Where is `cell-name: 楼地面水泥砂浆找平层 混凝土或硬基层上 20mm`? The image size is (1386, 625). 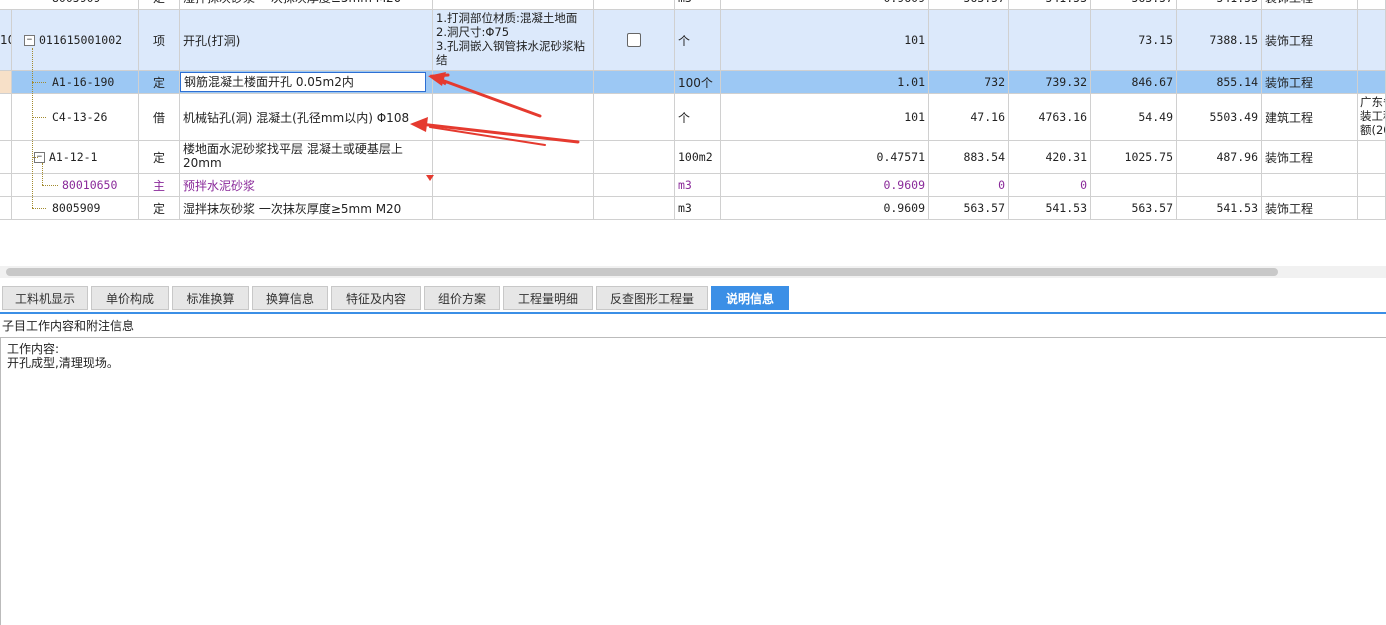
cell-name: 楼地面水泥砂浆找平层 混凝土或硬基层上 20mm is located at coordinates (306, 157).